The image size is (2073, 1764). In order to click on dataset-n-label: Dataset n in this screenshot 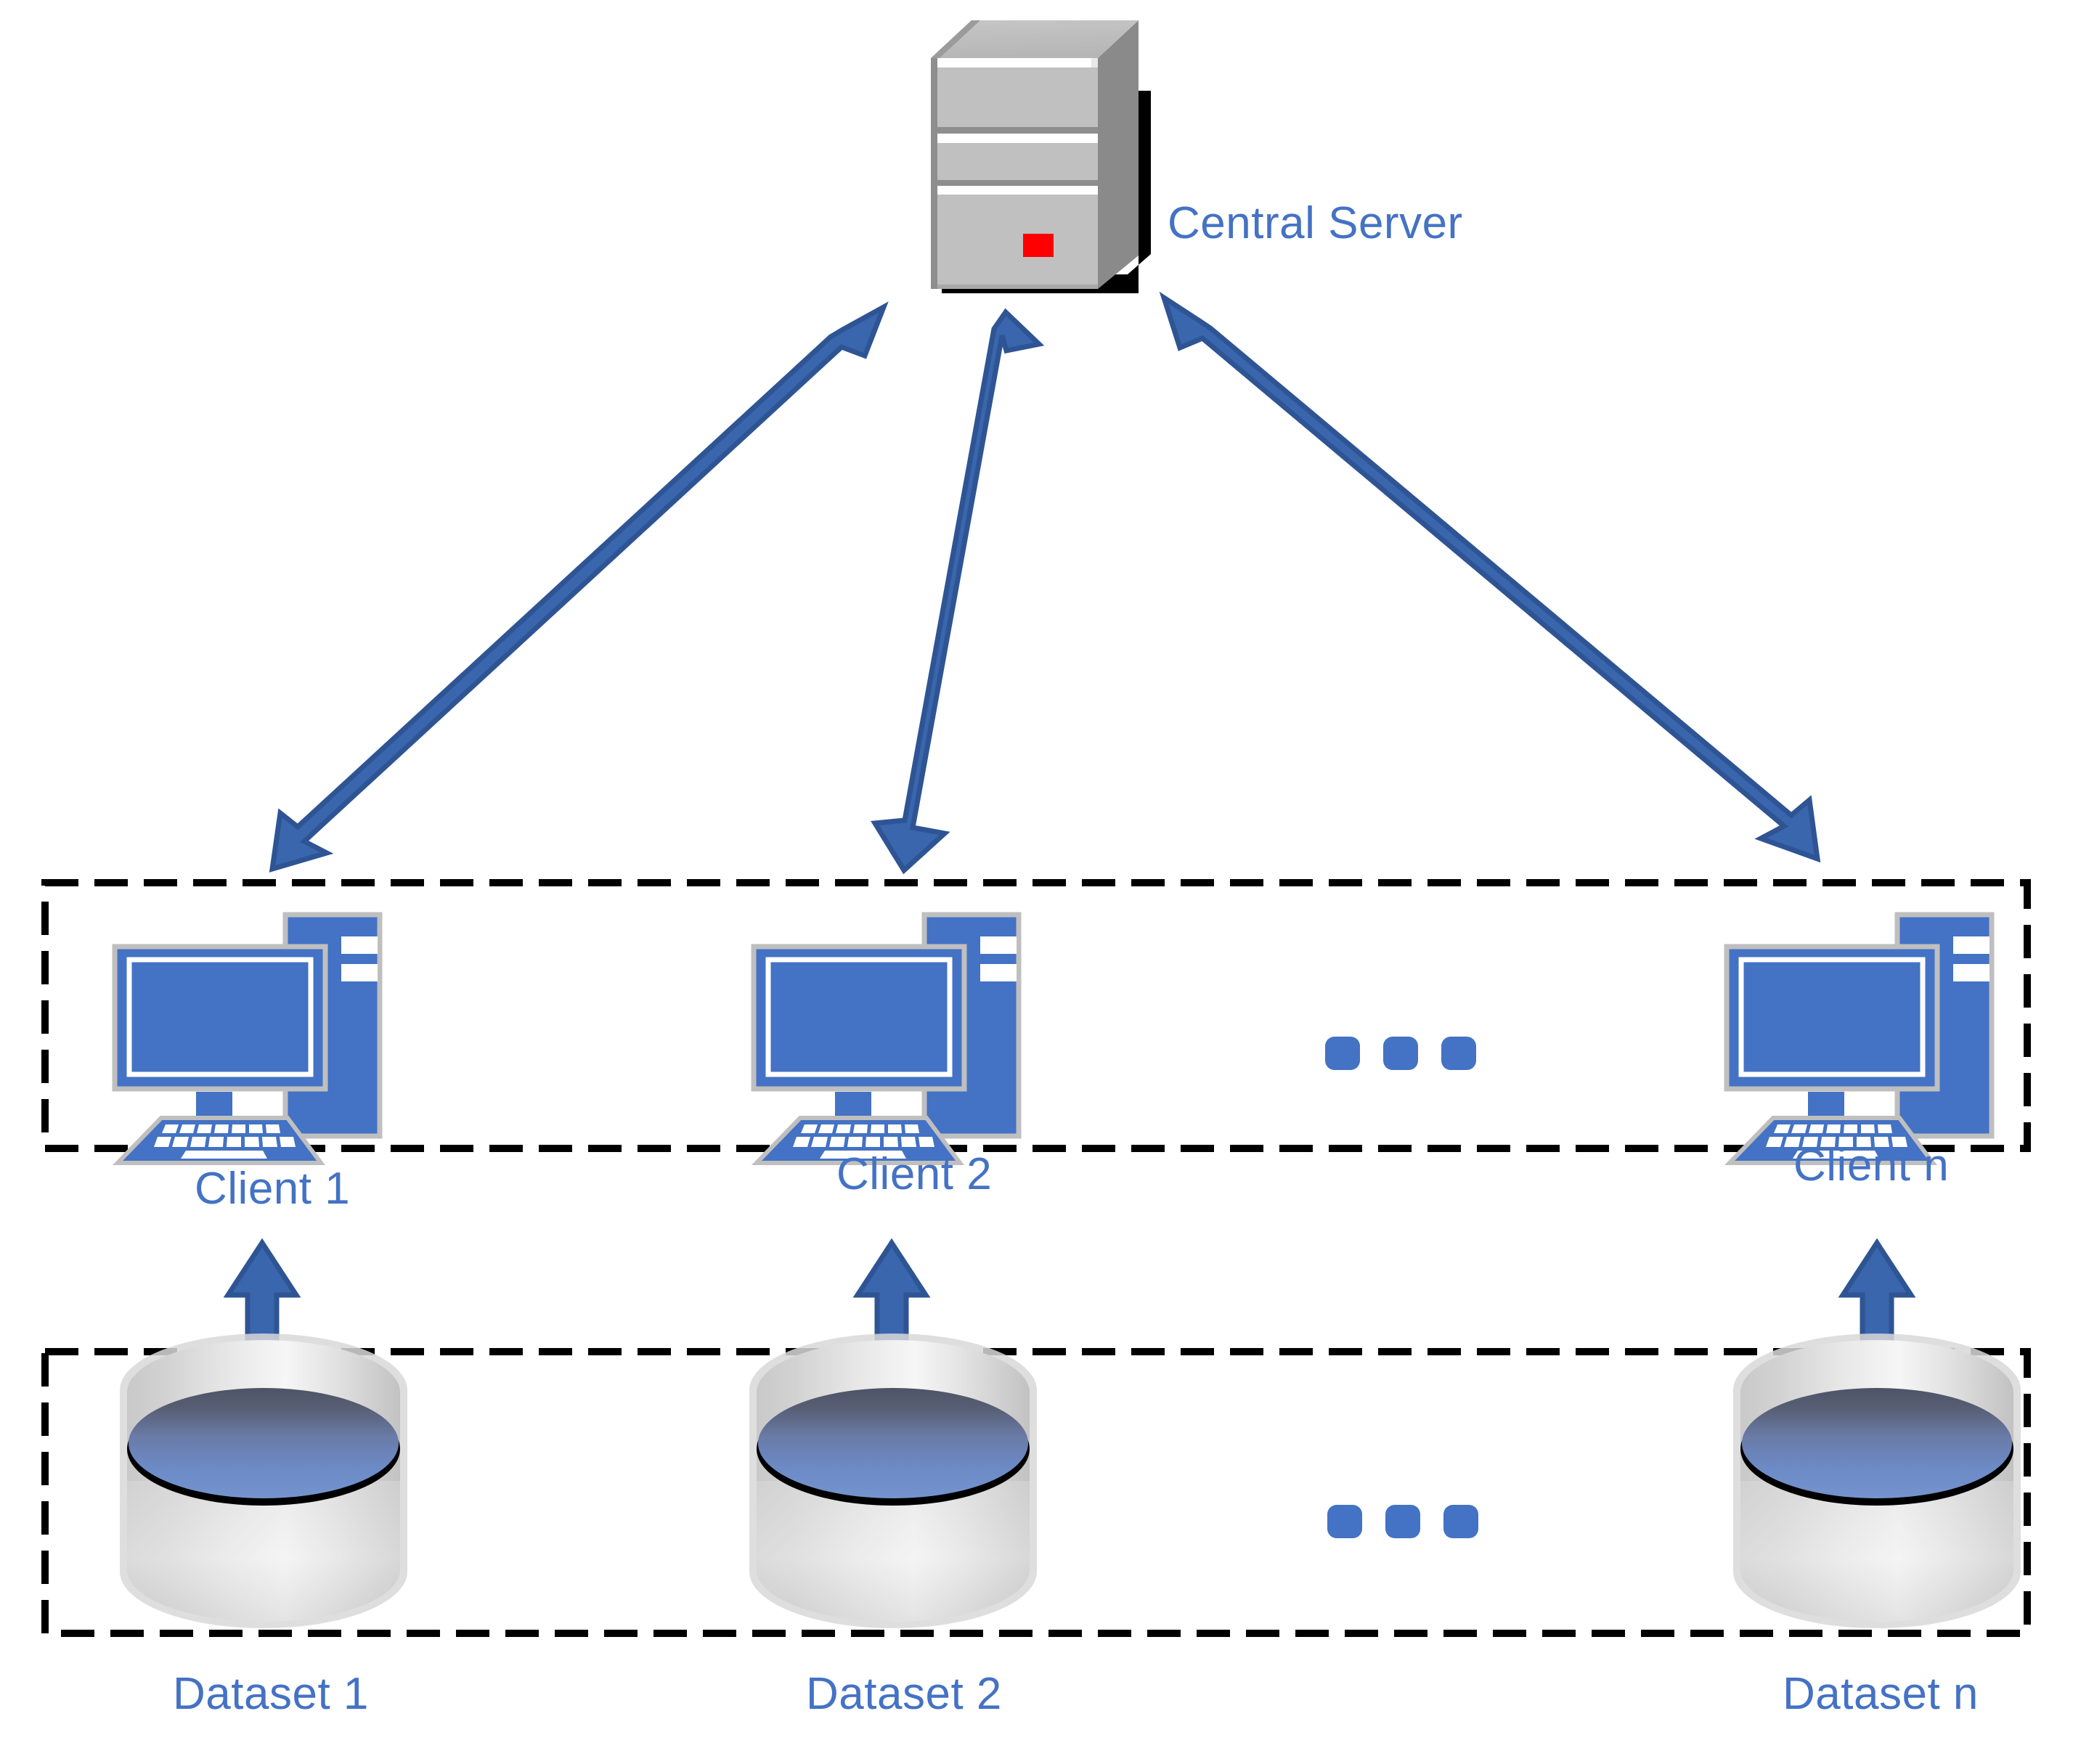, I will do `click(1881, 1694)`.